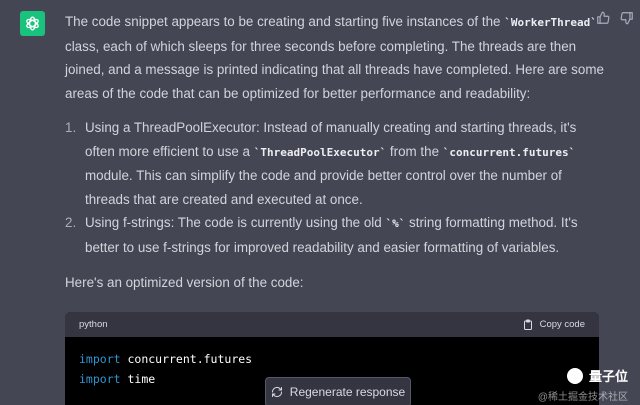  I want to click on code-line: import concurrent.futures, so click(332, 359).